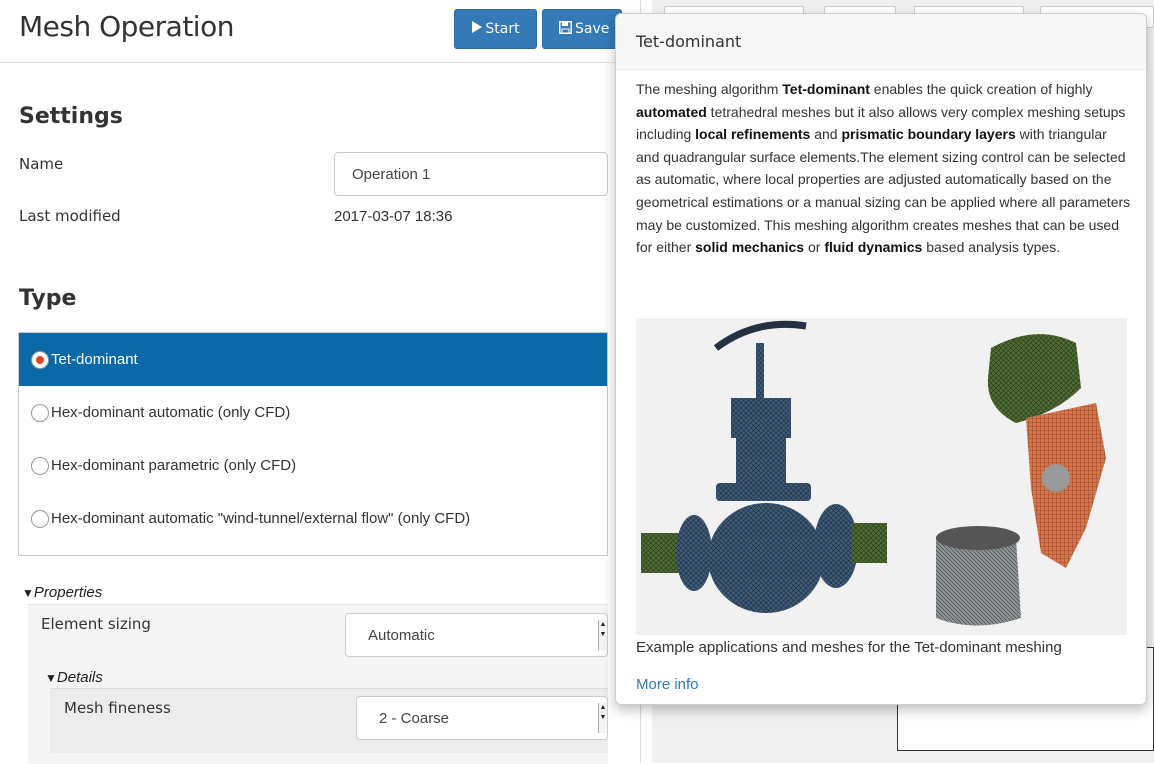 This screenshot has height=764, width=1154. What do you see at coordinates (401, 635) in the screenshot?
I see `element-sizing-value: Automatic` at bounding box center [401, 635].